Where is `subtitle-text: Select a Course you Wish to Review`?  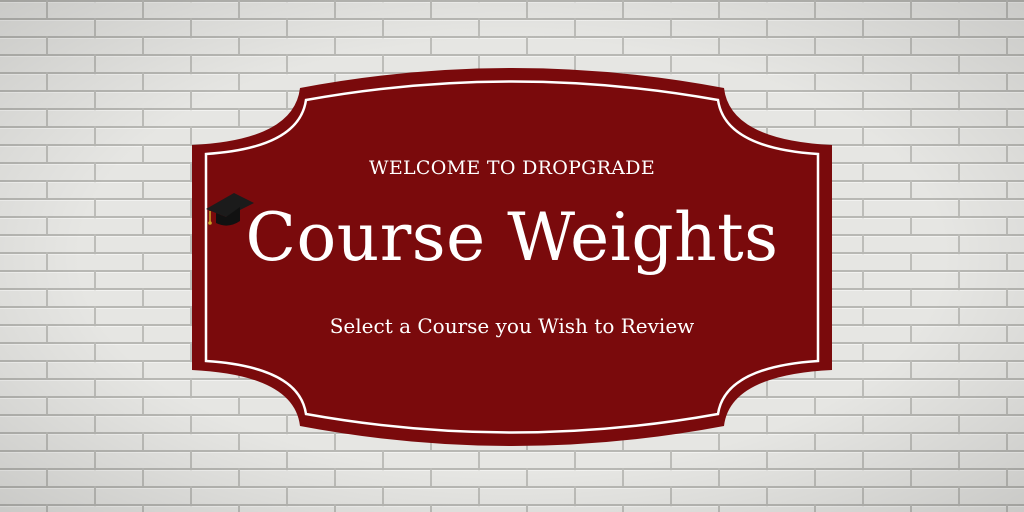 subtitle-text: Select a Course you Wish to Review is located at coordinates (512, 326).